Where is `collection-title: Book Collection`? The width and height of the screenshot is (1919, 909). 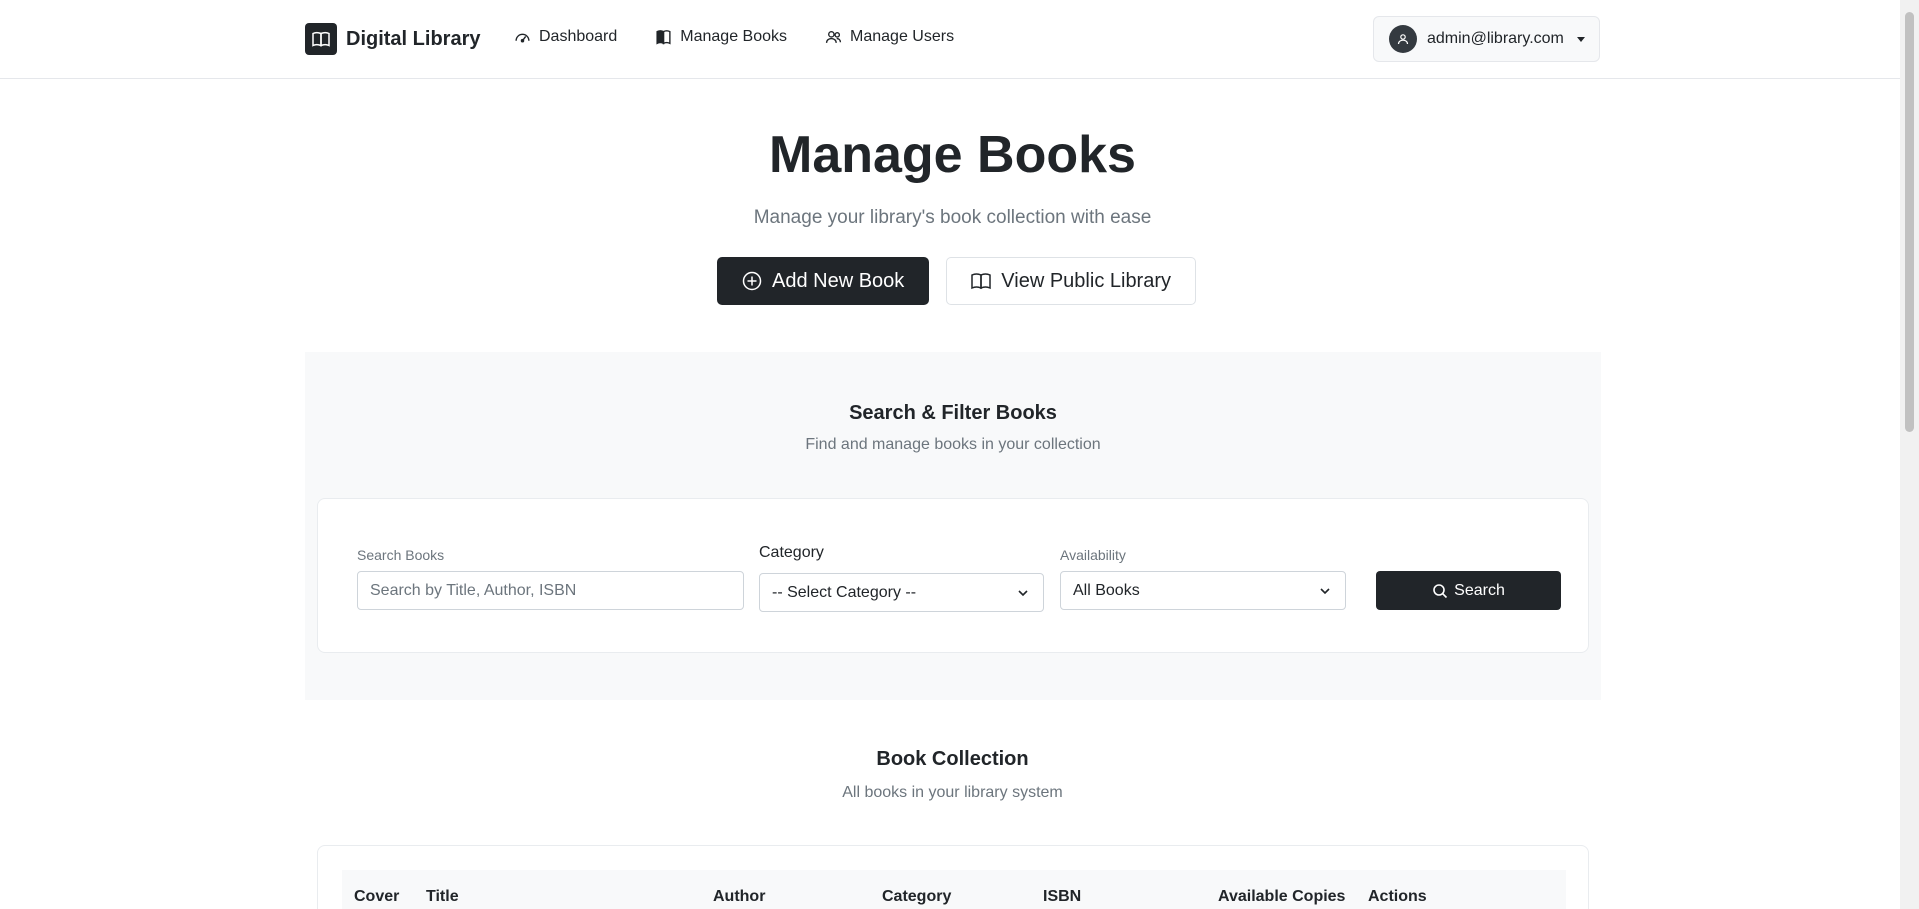
collection-title: Book Collection is located at coordinates (952, 759).